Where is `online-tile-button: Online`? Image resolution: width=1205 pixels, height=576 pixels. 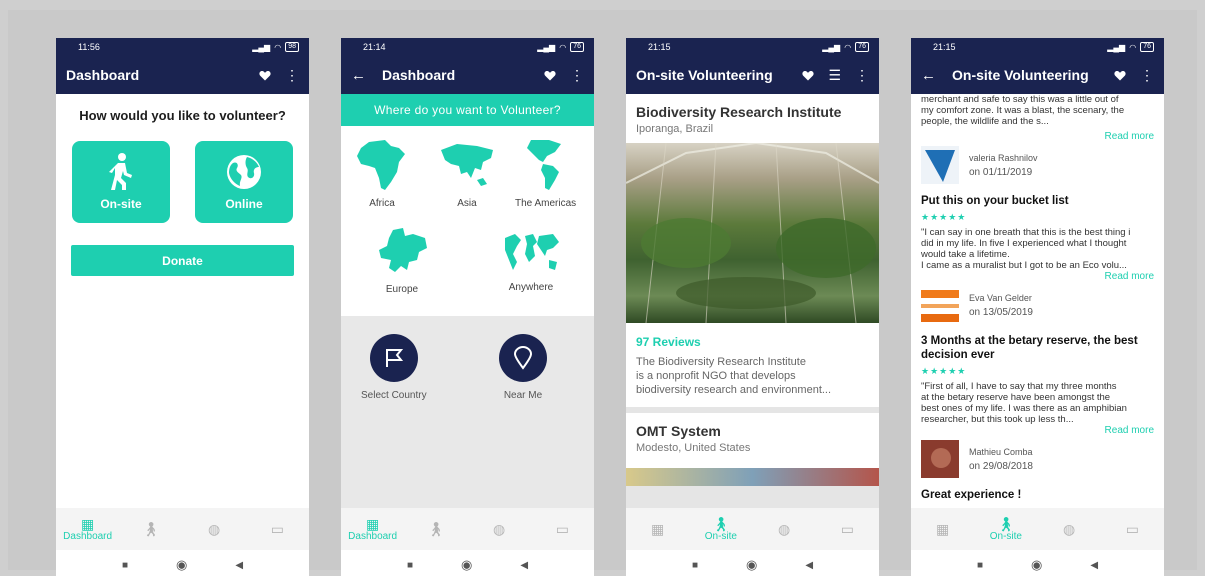
online-tile-button: Online is located at coordinates (244, 182).